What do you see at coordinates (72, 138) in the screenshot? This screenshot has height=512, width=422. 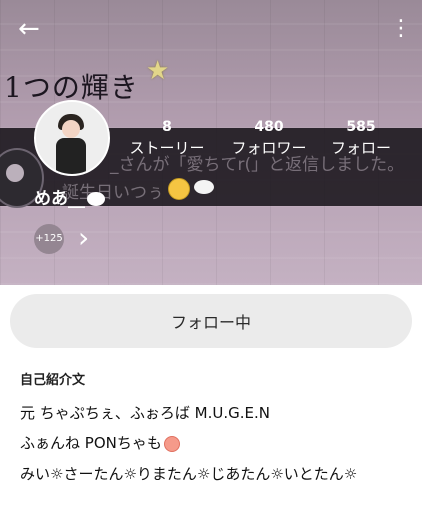 I see `avatar` at bounding box center [72, 138].